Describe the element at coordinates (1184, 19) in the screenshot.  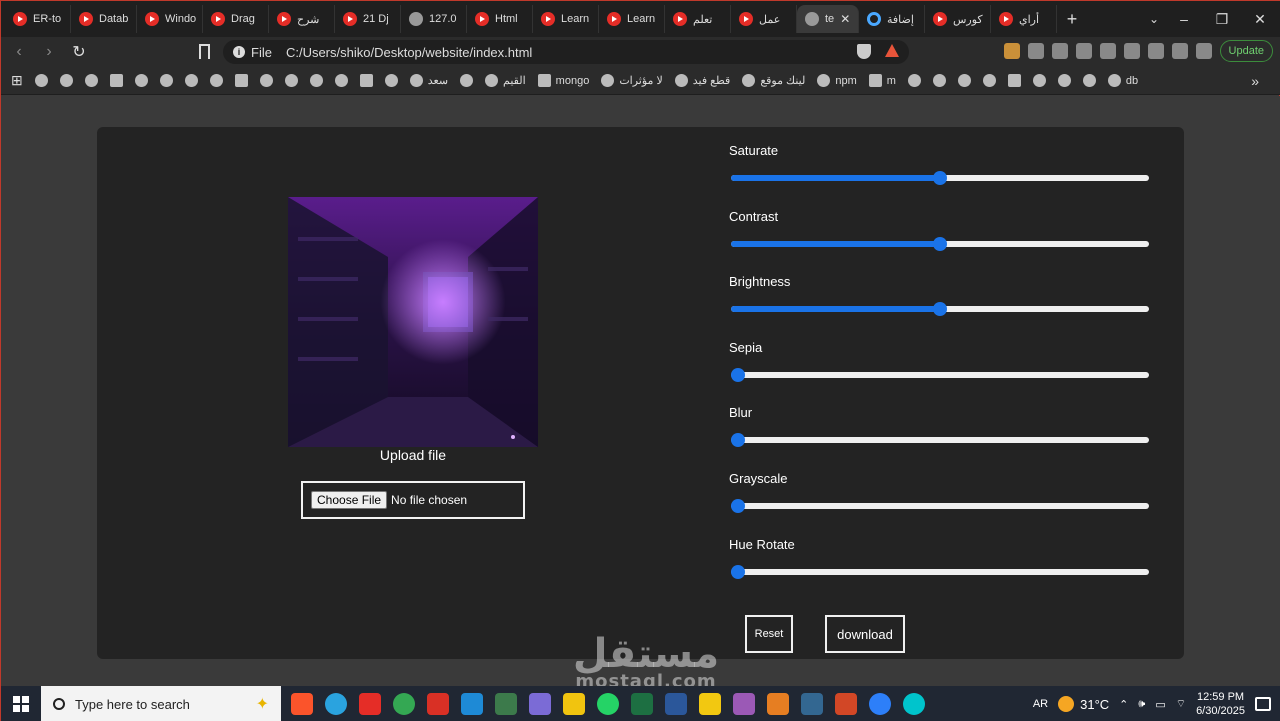
I see `minimize-icon: –` at that location.